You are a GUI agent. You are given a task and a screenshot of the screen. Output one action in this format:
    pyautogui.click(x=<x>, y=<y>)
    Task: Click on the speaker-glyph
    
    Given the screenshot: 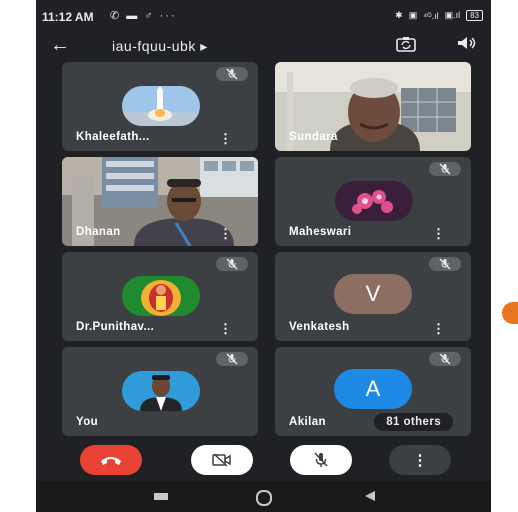 What is the action you would take?
    pyautogui.click(x=467, y=43)
    